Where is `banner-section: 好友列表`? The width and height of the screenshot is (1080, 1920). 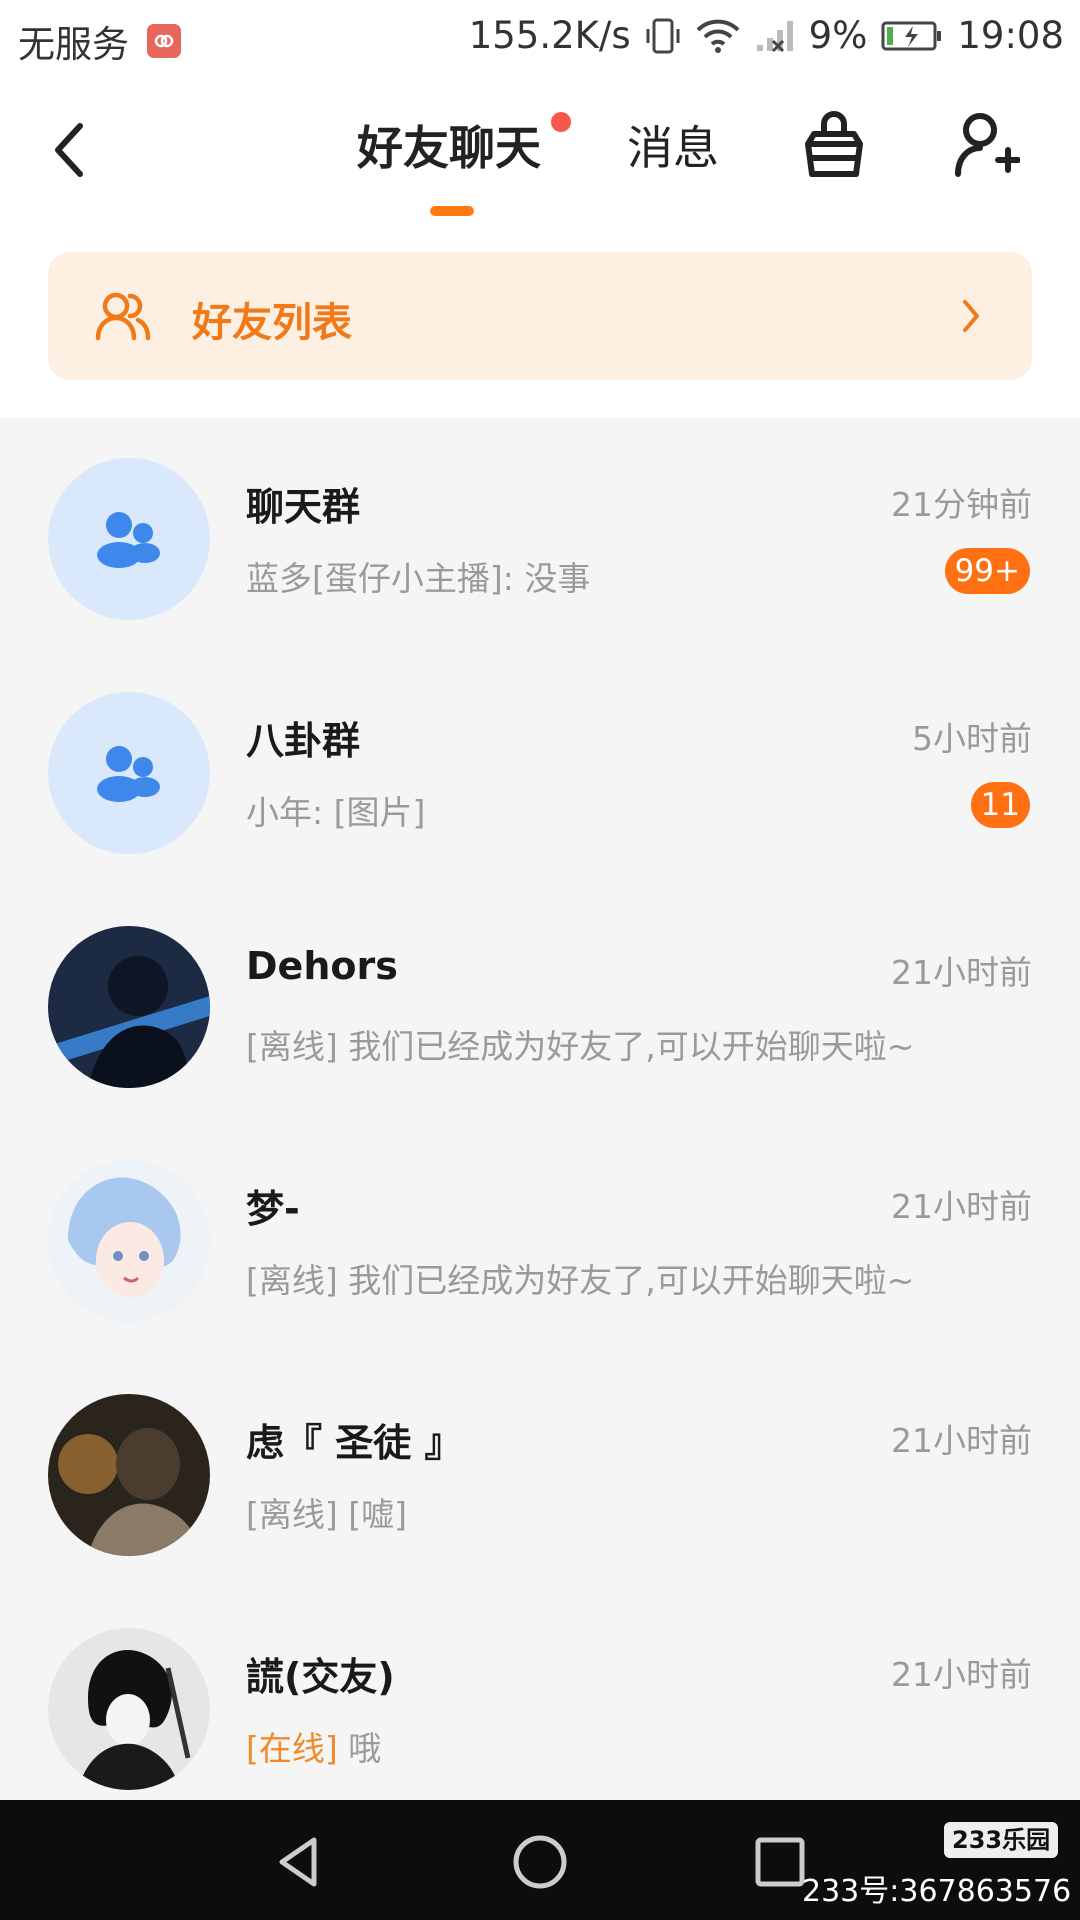
banner-section: 好友列表 is located at coordinates (540, 334).